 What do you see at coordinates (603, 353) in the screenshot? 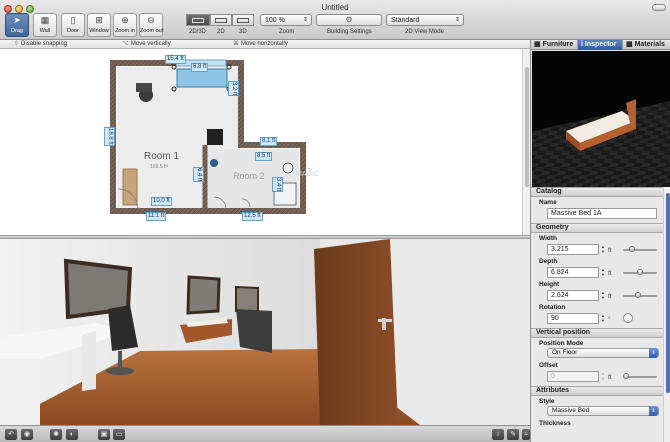
I see `position-mode-select: On Floor ⇕` at bounding box center [603, 353].